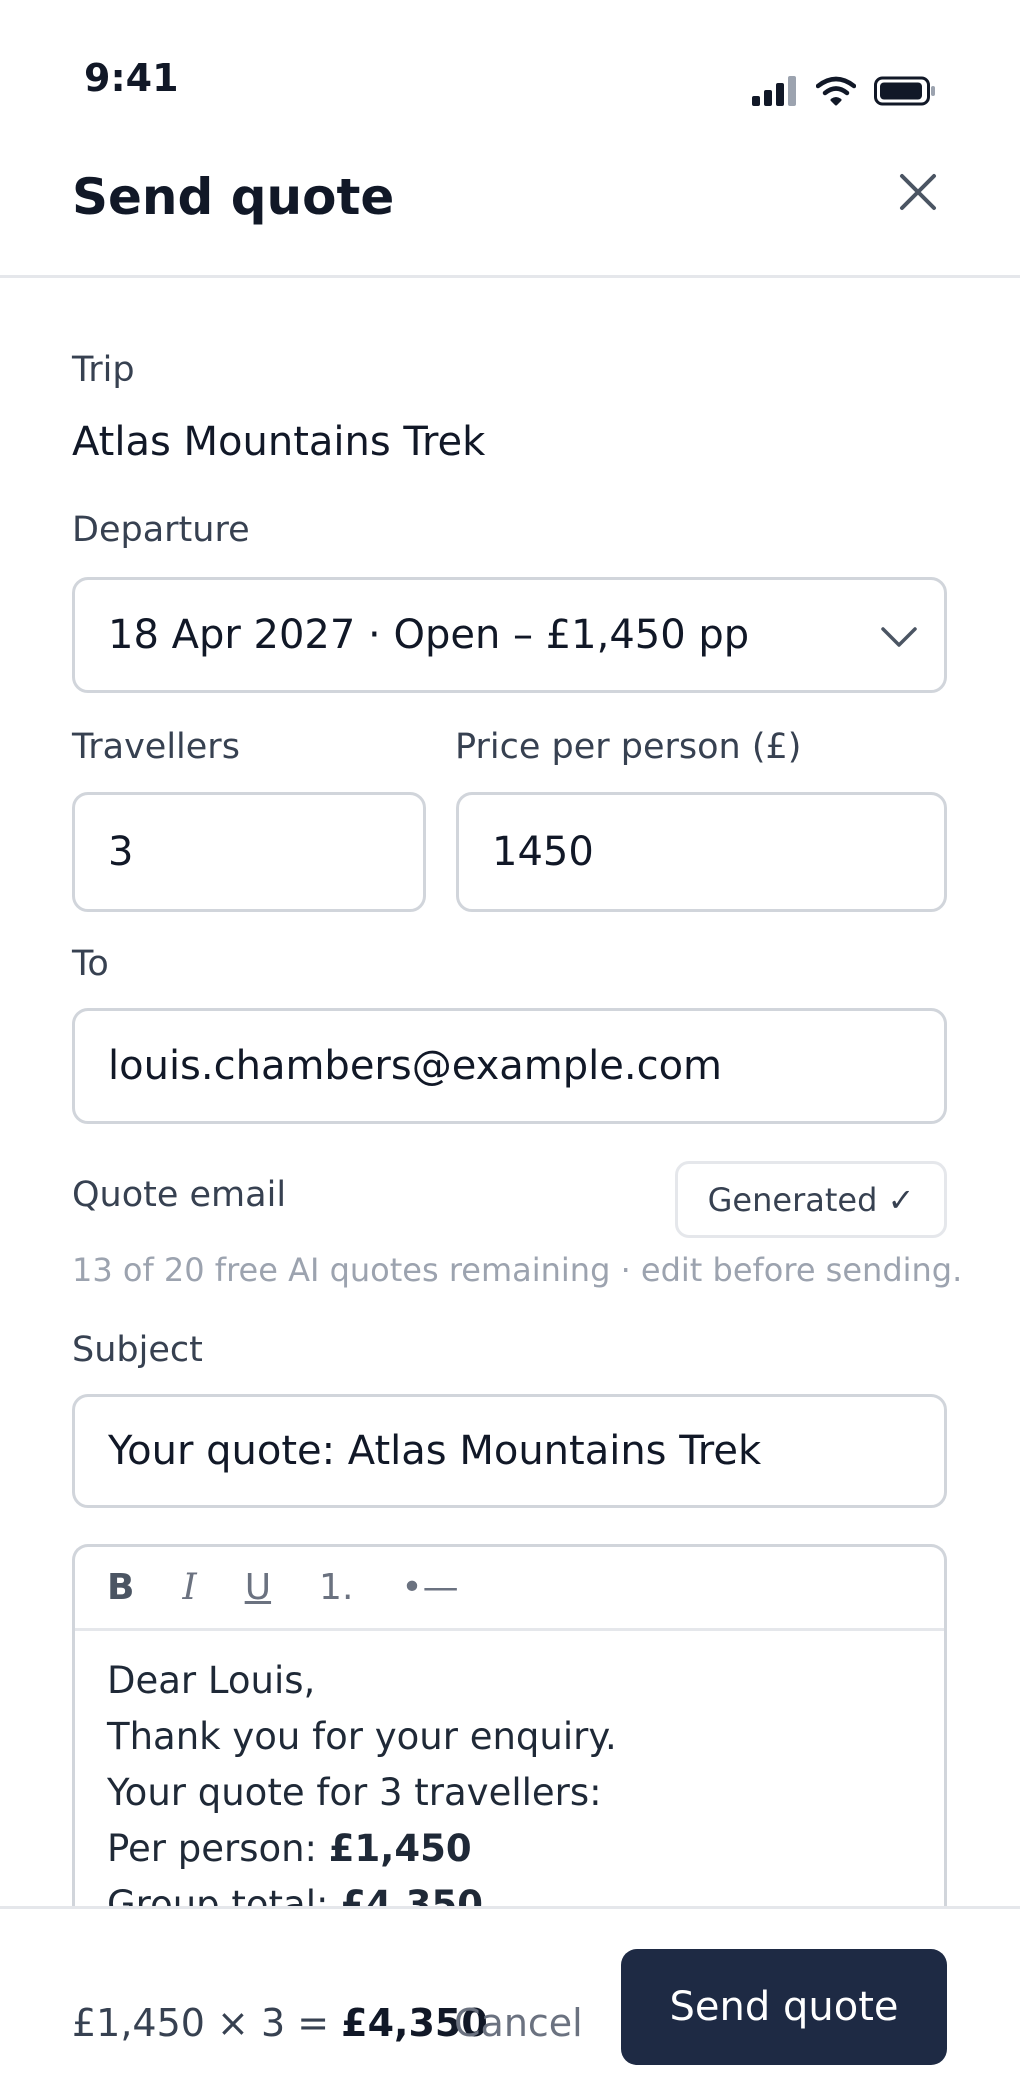  Describe the element at coordinates (784, 2007) in the screenshot. I see `send-quote-button: Send quote` at that location.